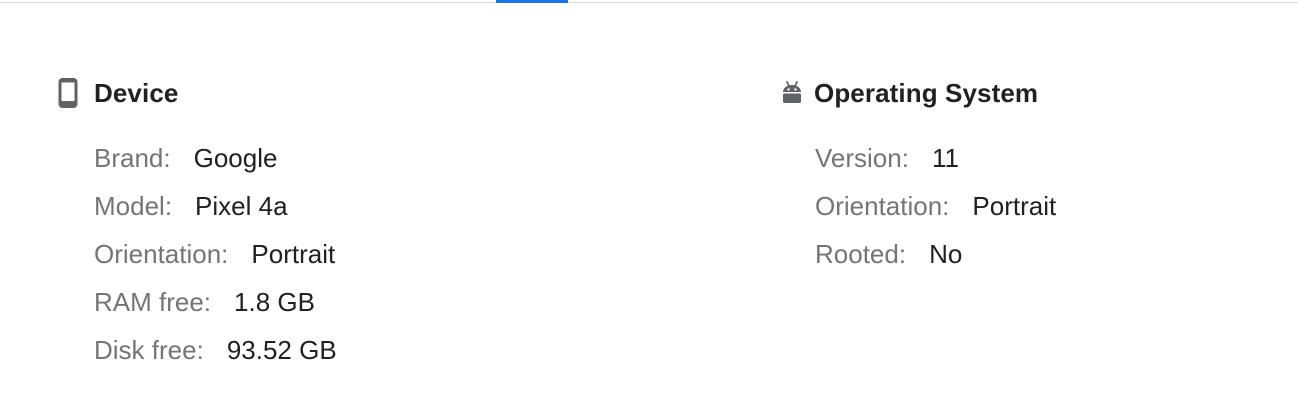  What do you see at coordinates (136, 92) in the screenshot?
I see `device-section-title: Device` at bounding box center [136, 92].